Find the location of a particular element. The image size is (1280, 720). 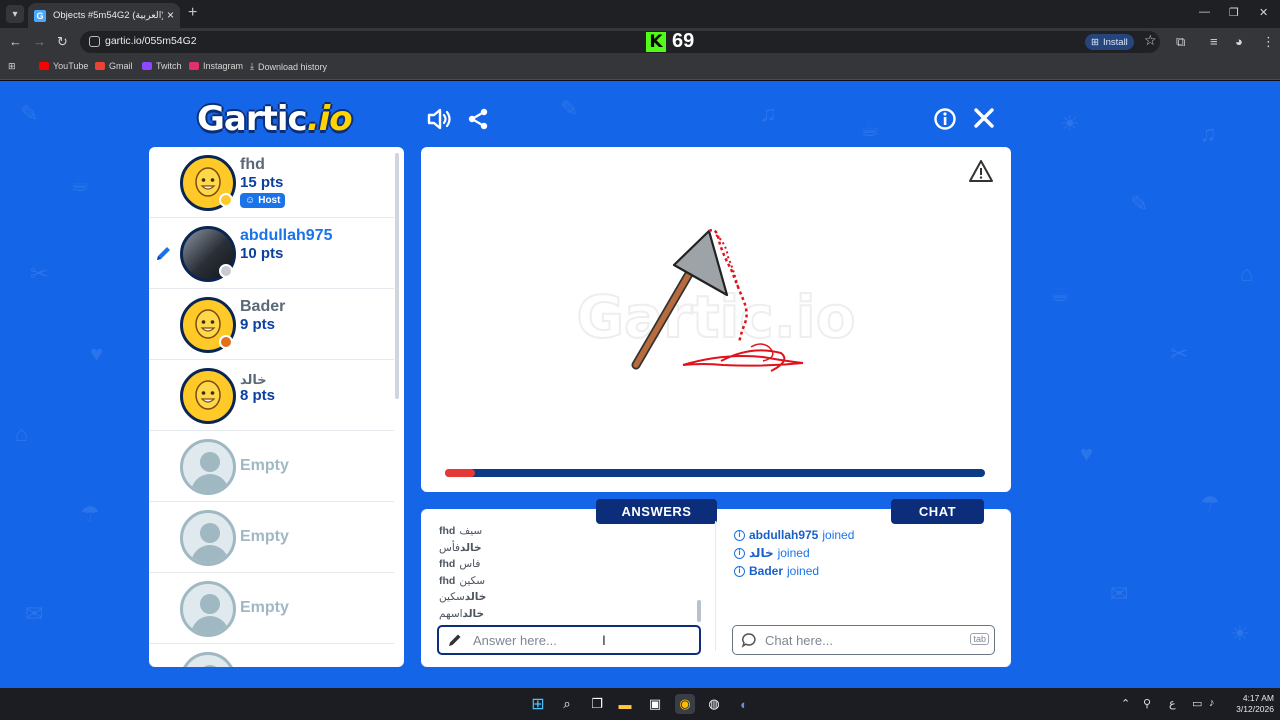

microsoft-store-icon: ▣ is located at coordinates (655, 704).